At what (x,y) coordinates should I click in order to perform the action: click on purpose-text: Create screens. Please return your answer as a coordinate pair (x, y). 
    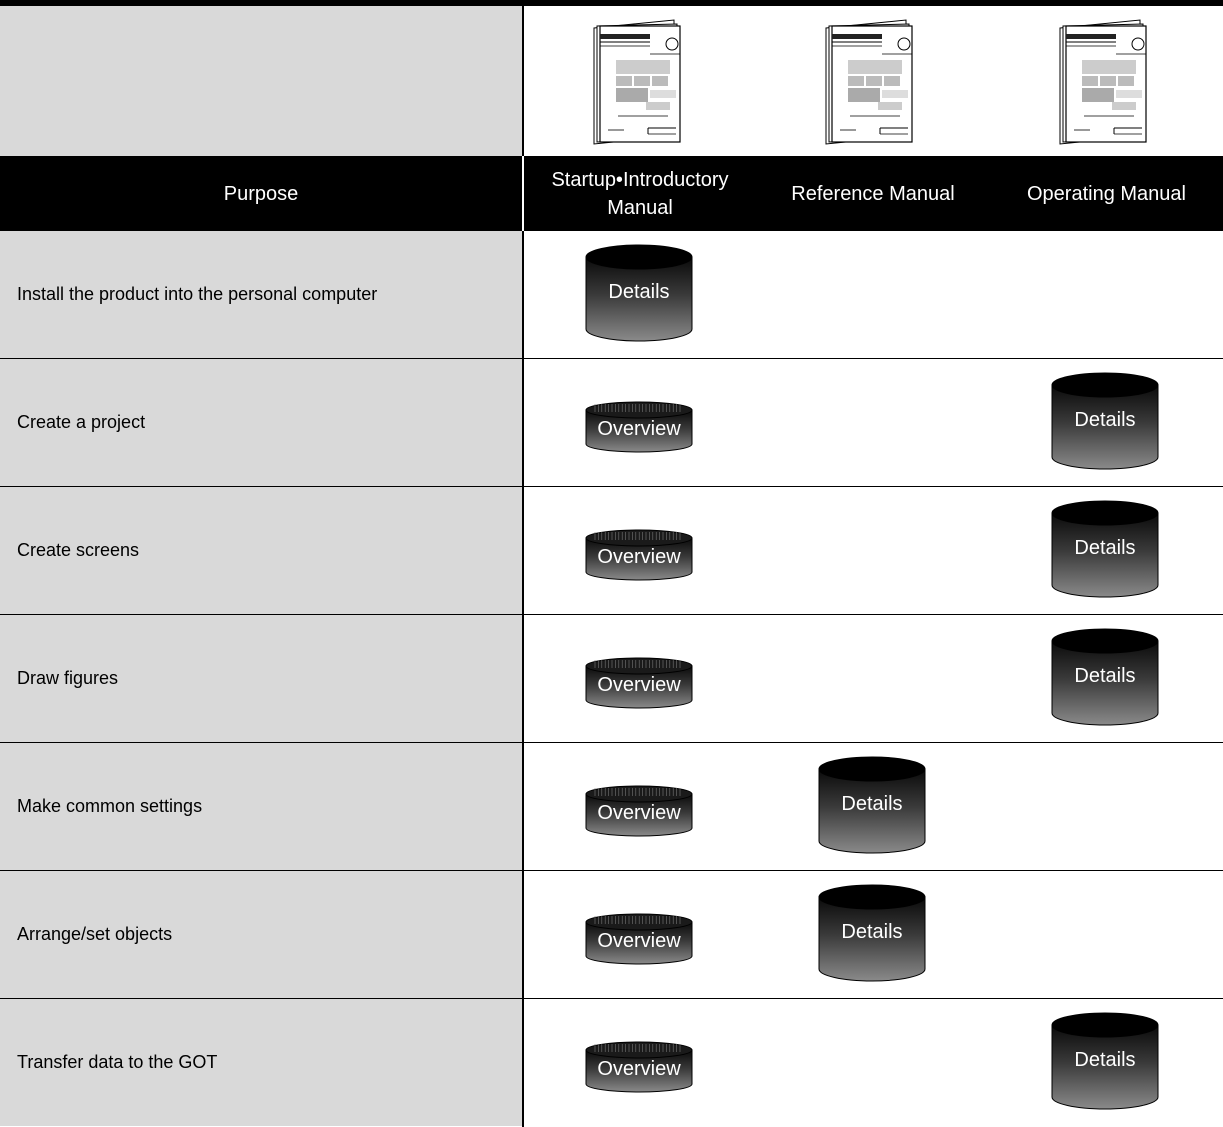
    Looking at the image, I should click on (78, 550).